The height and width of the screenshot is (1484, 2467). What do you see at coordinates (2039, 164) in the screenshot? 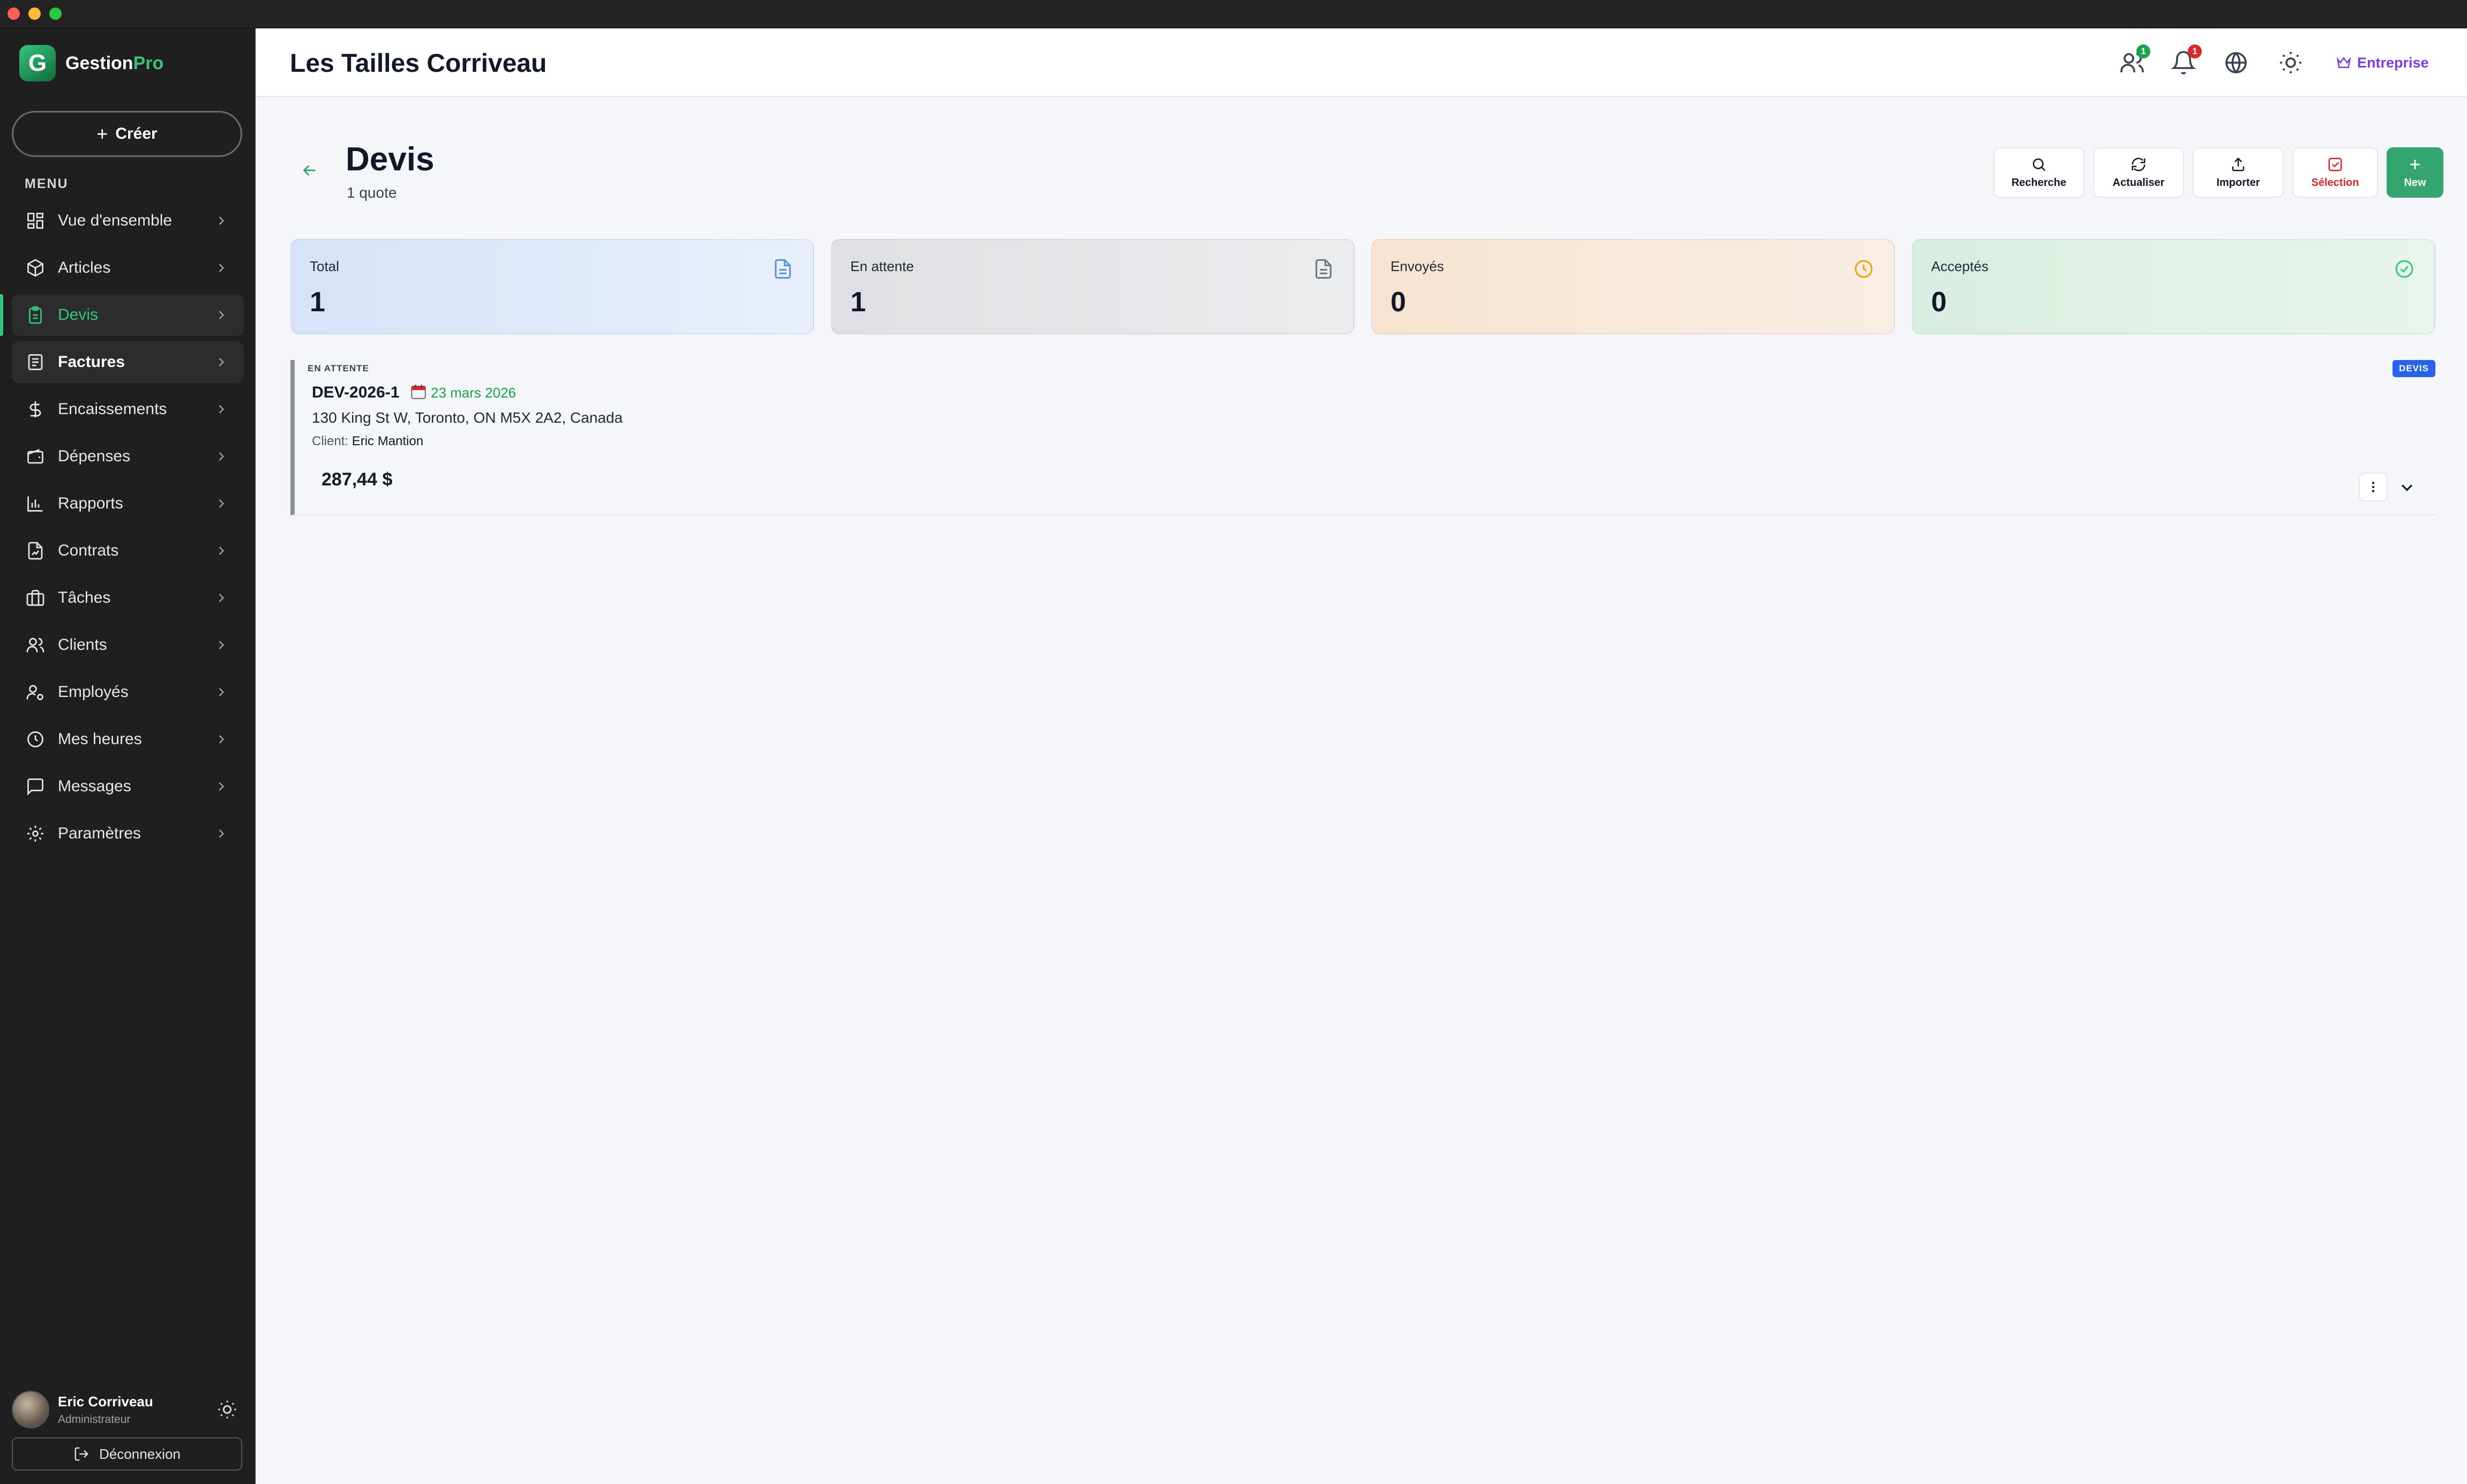
I see `search-icon` at bounding box center [2039, 164].